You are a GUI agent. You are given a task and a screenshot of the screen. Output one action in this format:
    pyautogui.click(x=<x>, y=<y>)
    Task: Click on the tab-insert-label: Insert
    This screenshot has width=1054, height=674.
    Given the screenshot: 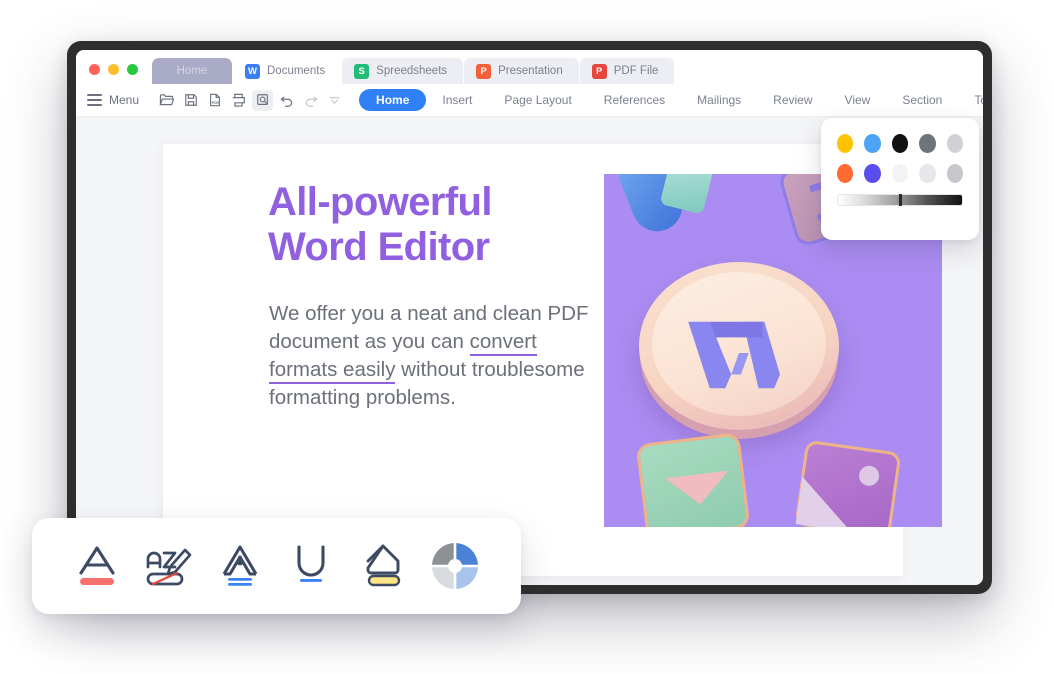 What is the action you would take?
    pyautogui.click(x=457, y=100)
    